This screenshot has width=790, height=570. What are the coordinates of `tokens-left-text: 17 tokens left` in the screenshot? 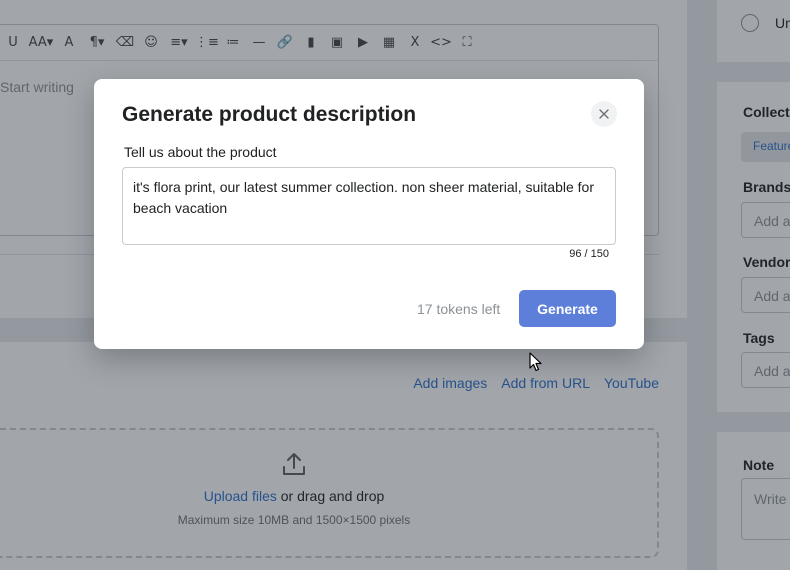 It's located at (459, 309).